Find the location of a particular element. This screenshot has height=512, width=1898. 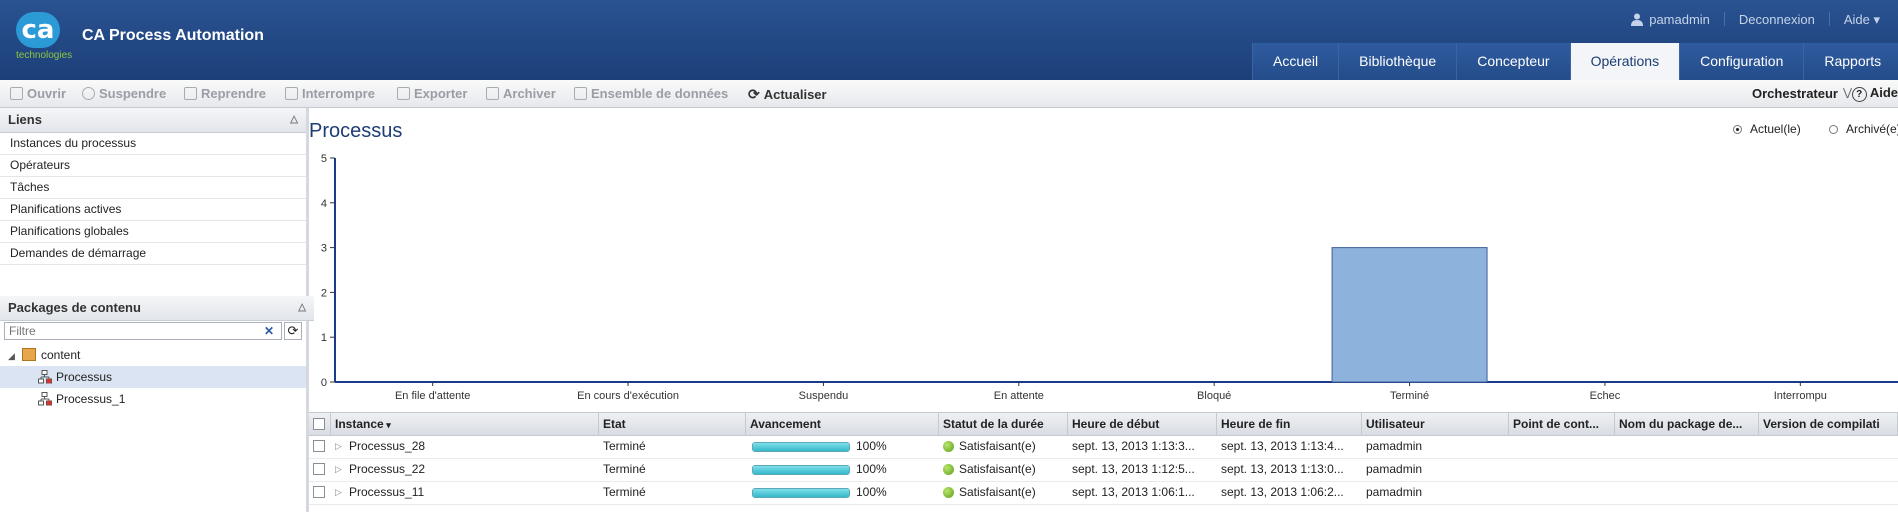

instance-cell: Processus_22 is located at coordinates (470, 469).